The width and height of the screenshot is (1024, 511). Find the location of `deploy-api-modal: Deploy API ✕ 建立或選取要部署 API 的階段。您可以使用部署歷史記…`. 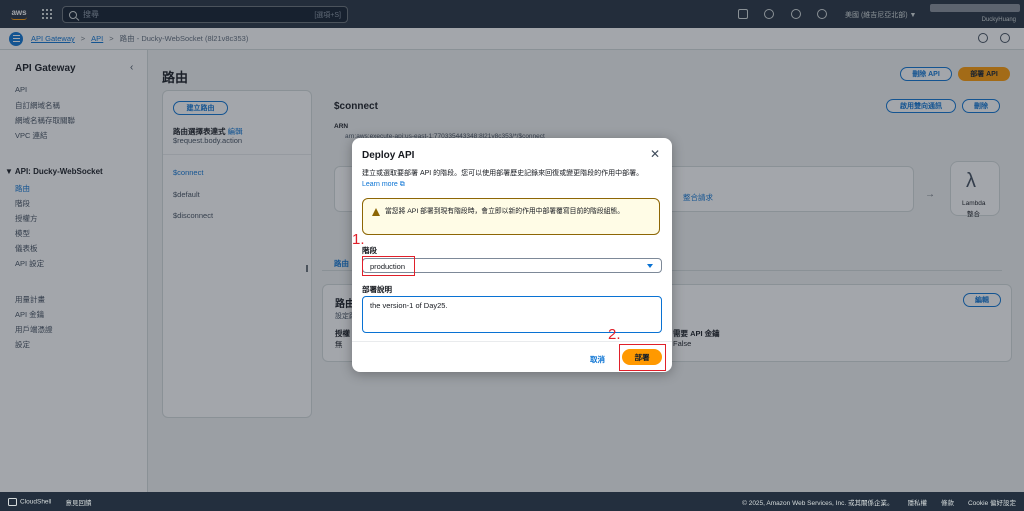

deploy-api-modal: Deploy API ✕ 建立或選取要部署 API 的階段。您可以使用部署歷史記… is located at coordinates (512, 255).